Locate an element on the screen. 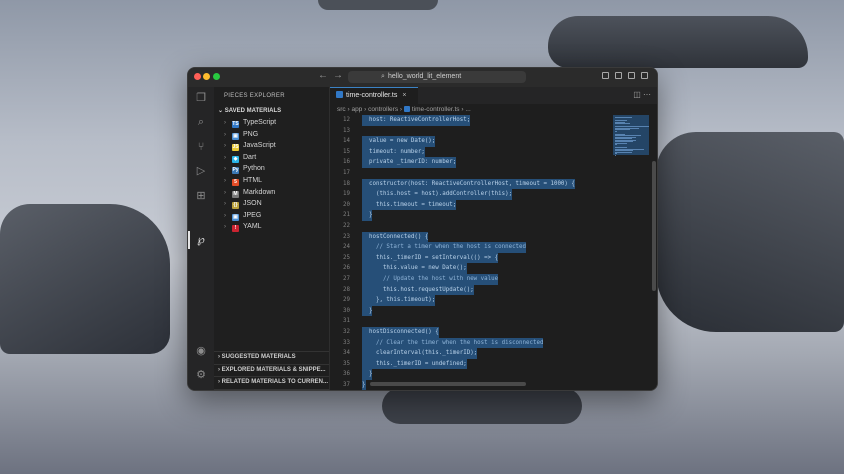 Image resolution: width=844 pixels, height=474 pixels. source-control-icon: ⑂ is located at coordinates (201, 147).